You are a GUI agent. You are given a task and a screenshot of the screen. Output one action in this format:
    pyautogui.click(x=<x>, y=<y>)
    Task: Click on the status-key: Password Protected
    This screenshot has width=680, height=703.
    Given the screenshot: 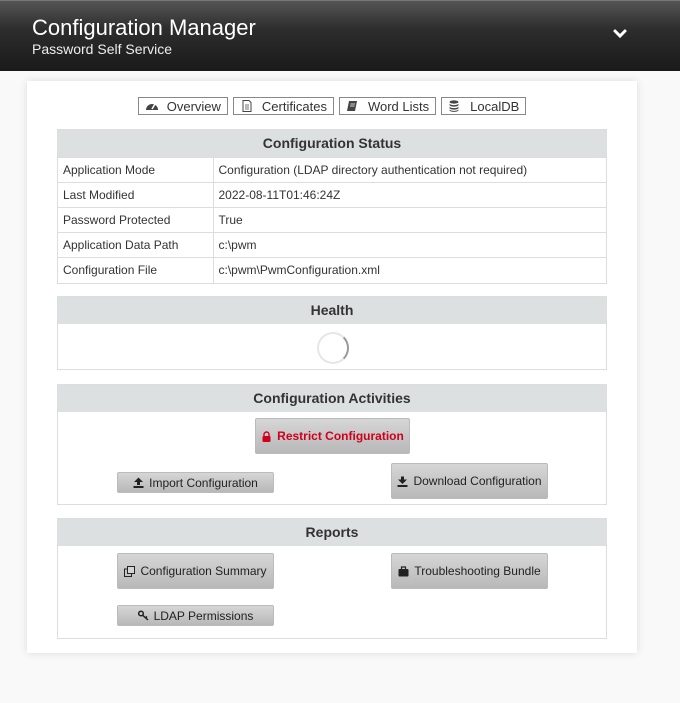 What is the action you would take?
    pyautogui.click(x=136, y=220)
    